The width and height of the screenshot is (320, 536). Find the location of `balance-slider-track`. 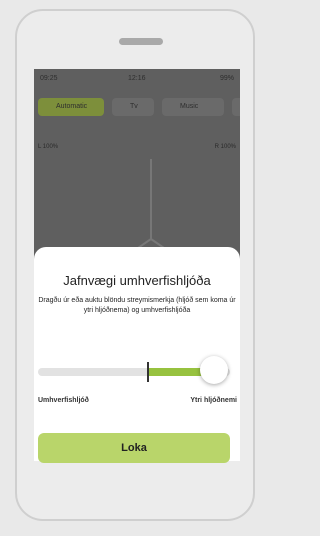

balance-slider-track is located at coordinates (134, 370).